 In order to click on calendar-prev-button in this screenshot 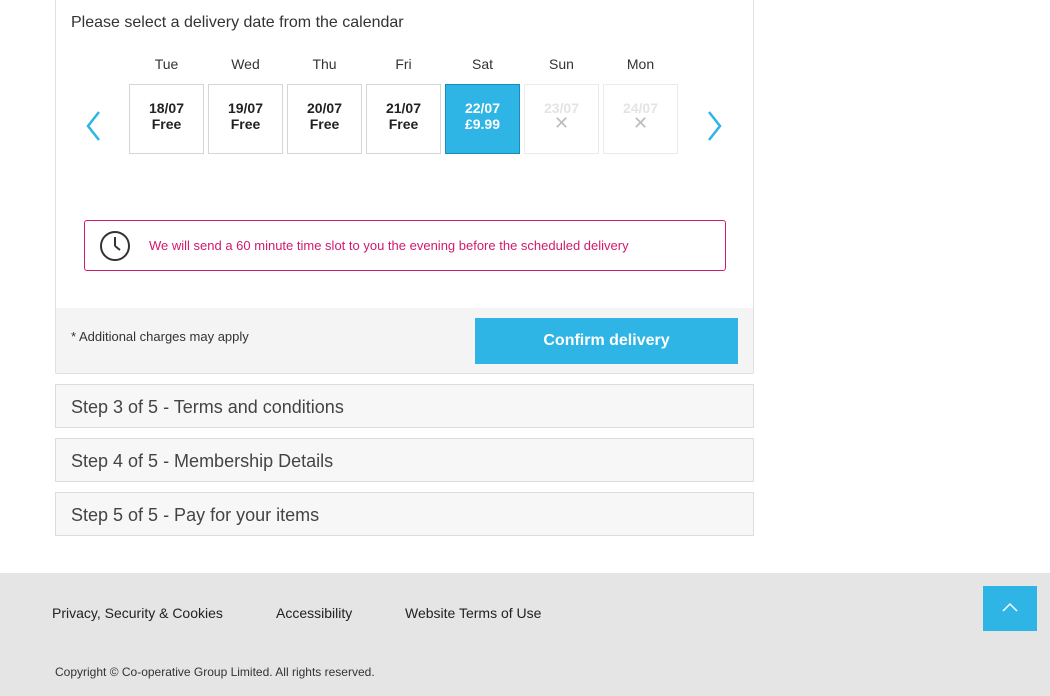, I will do `click(94, 126)`.